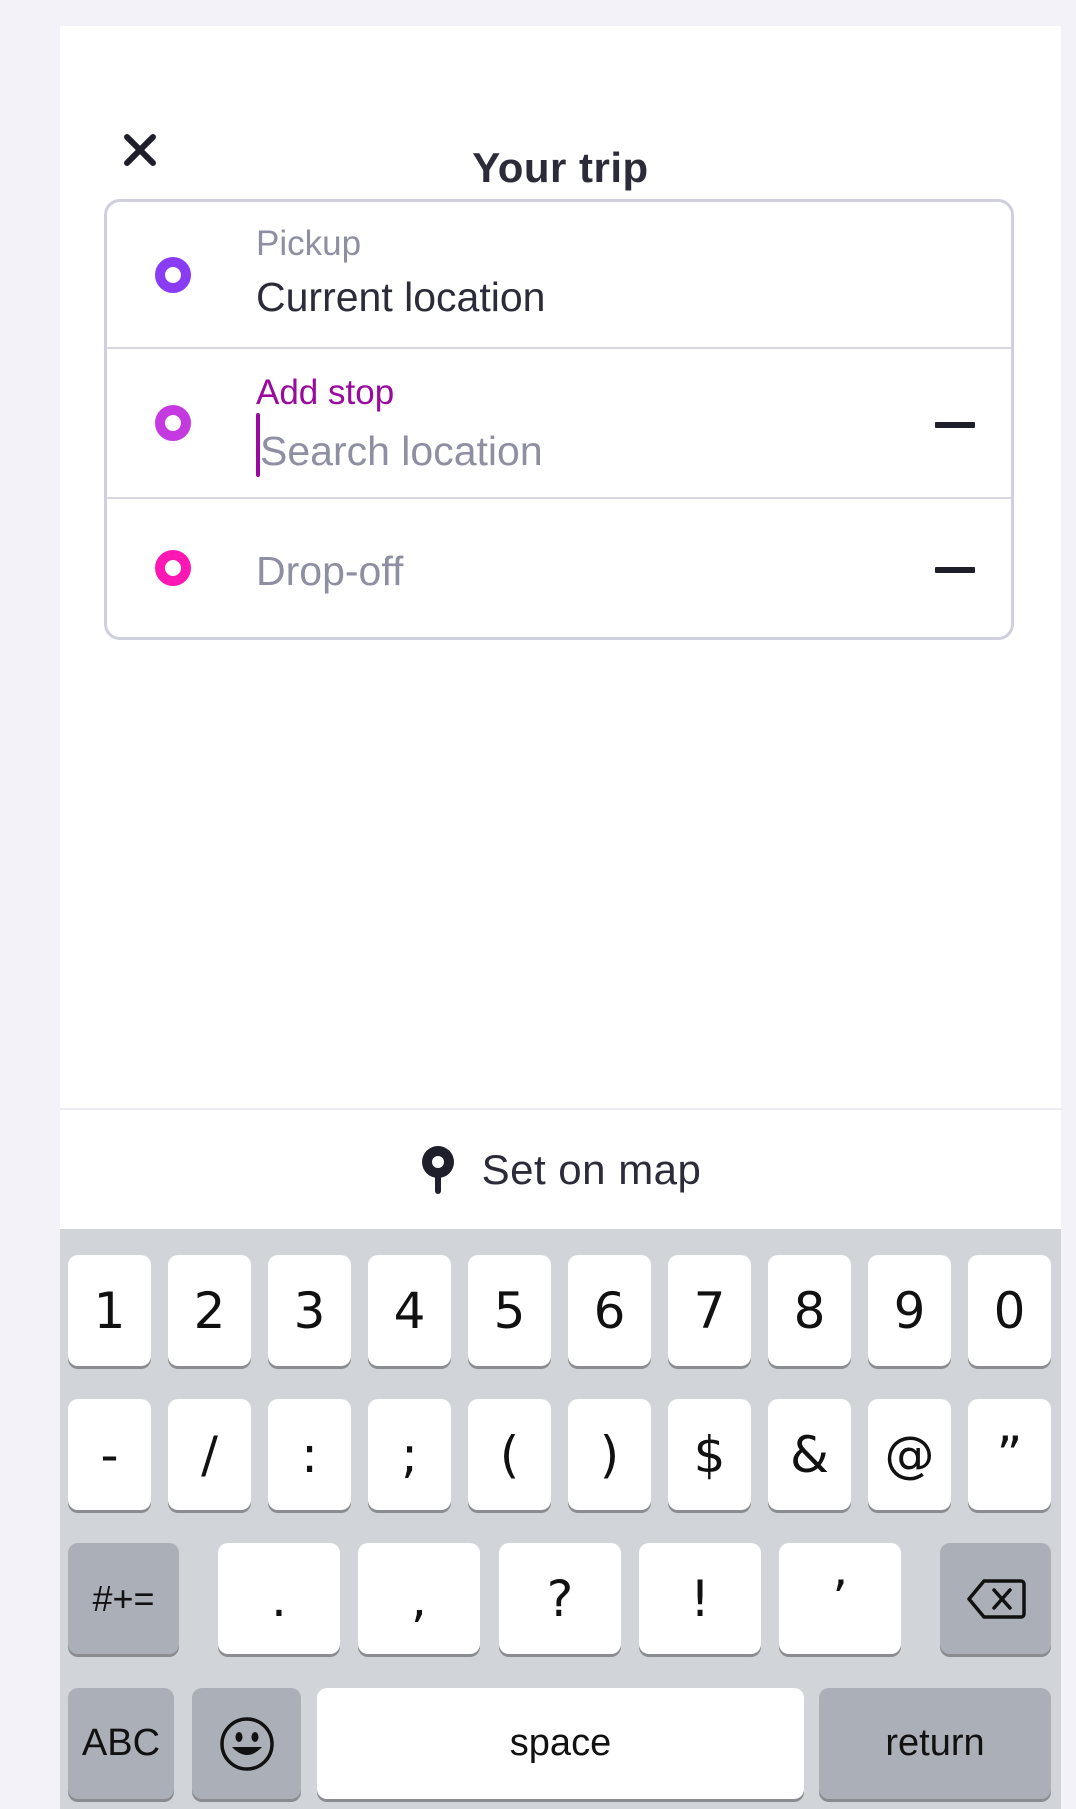  Describe the element at coordinates (609, 1454) in the screenshot. I see `key-close-paren: )` at that location.